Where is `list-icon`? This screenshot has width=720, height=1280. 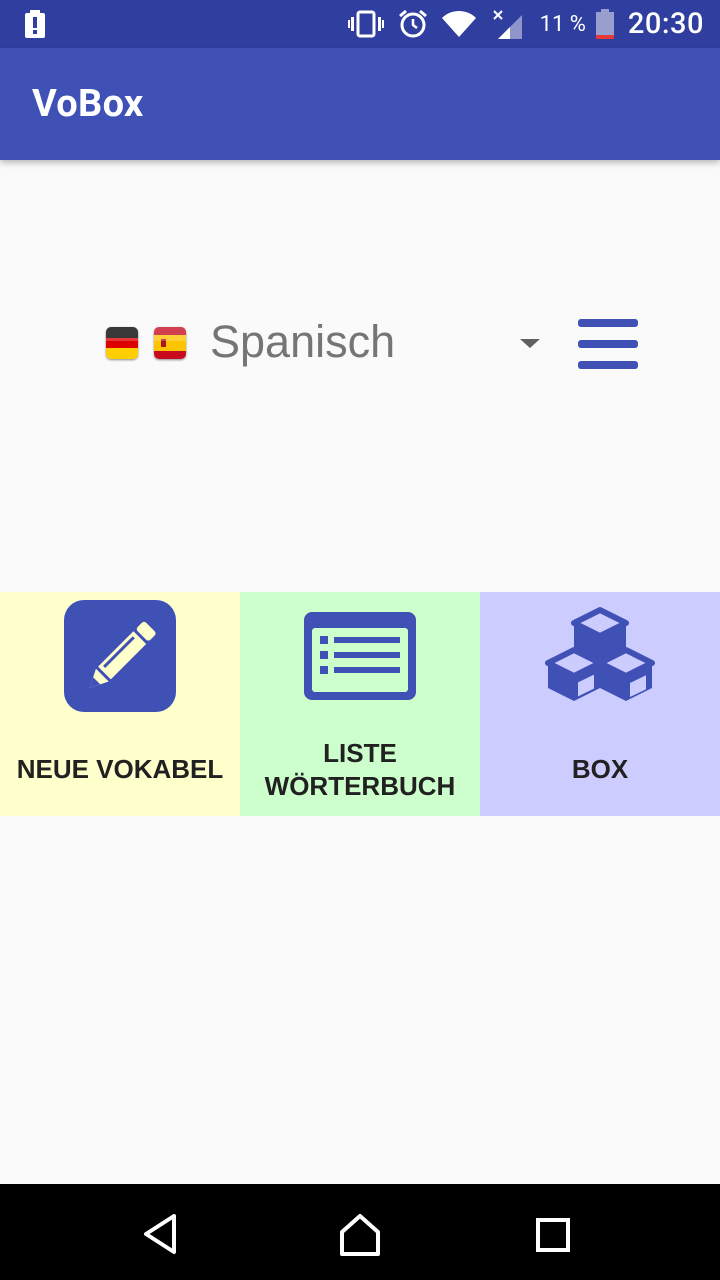 list-icon is located at coordinates (360, 656).